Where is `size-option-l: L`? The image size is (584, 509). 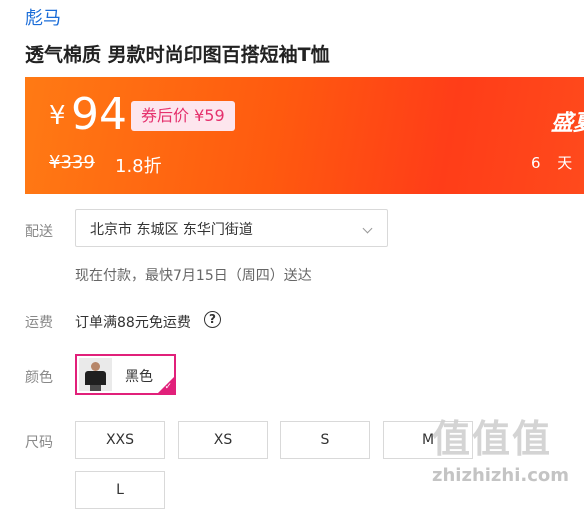
size-option-l: L is located at coordinates (120, 490).